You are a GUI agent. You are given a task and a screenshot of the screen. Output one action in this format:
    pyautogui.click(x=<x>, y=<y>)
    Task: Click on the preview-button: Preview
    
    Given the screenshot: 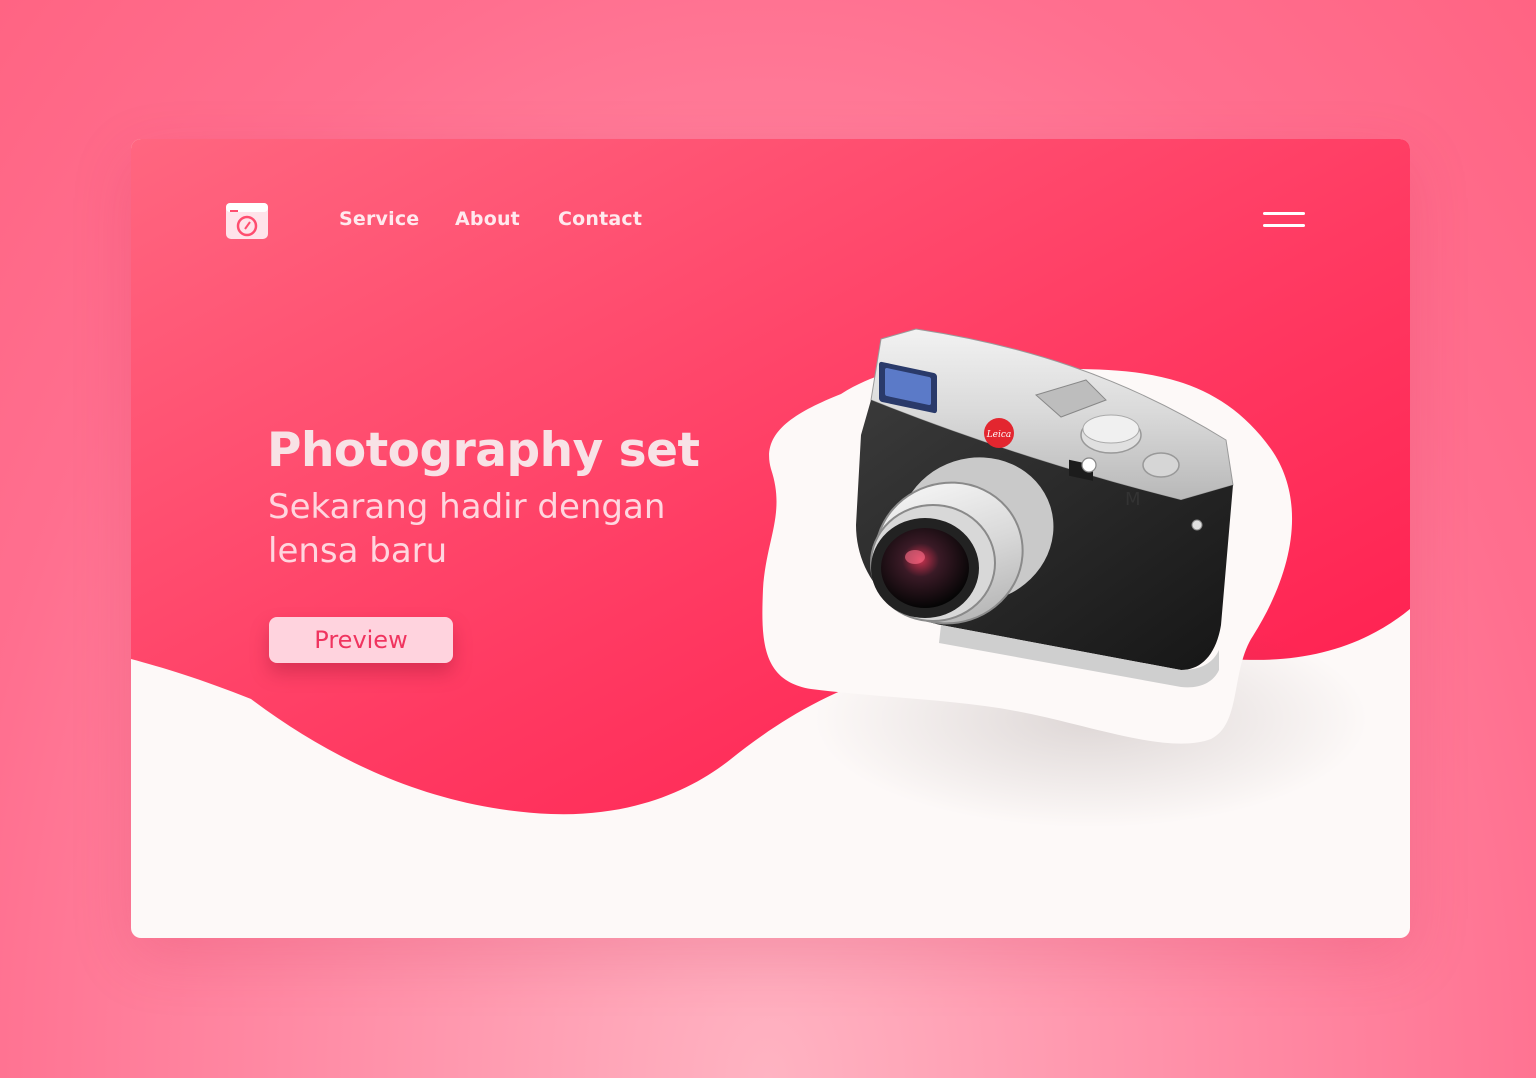 What is the action you would take?
    pyautogui.click(x=361, y=640)
    